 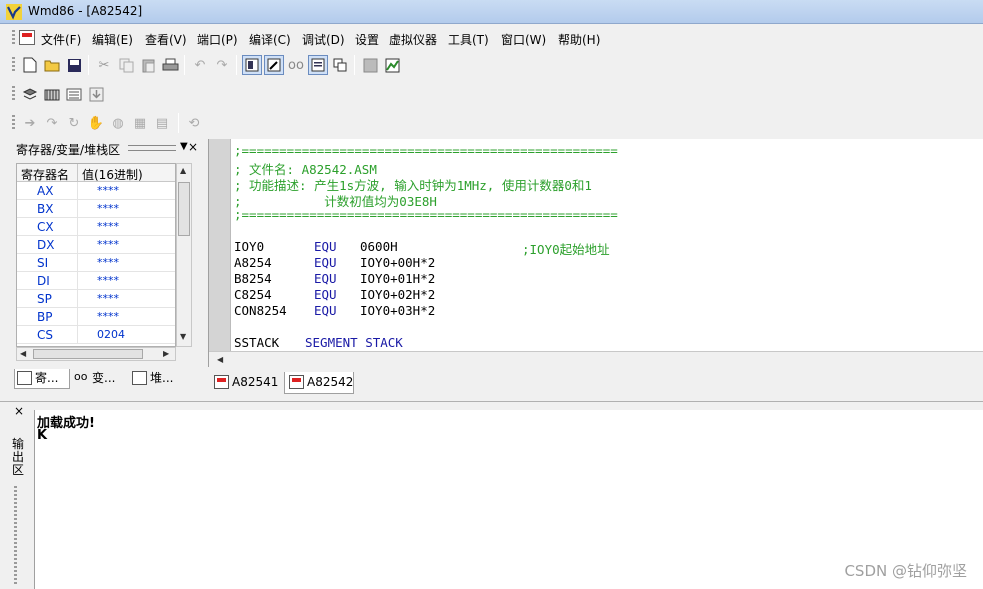 What do you see at coordinates (491, 12) in the screenshot?
I see `title-bar: Wmd86 - [A82542]` at bounding box center [491, 12].